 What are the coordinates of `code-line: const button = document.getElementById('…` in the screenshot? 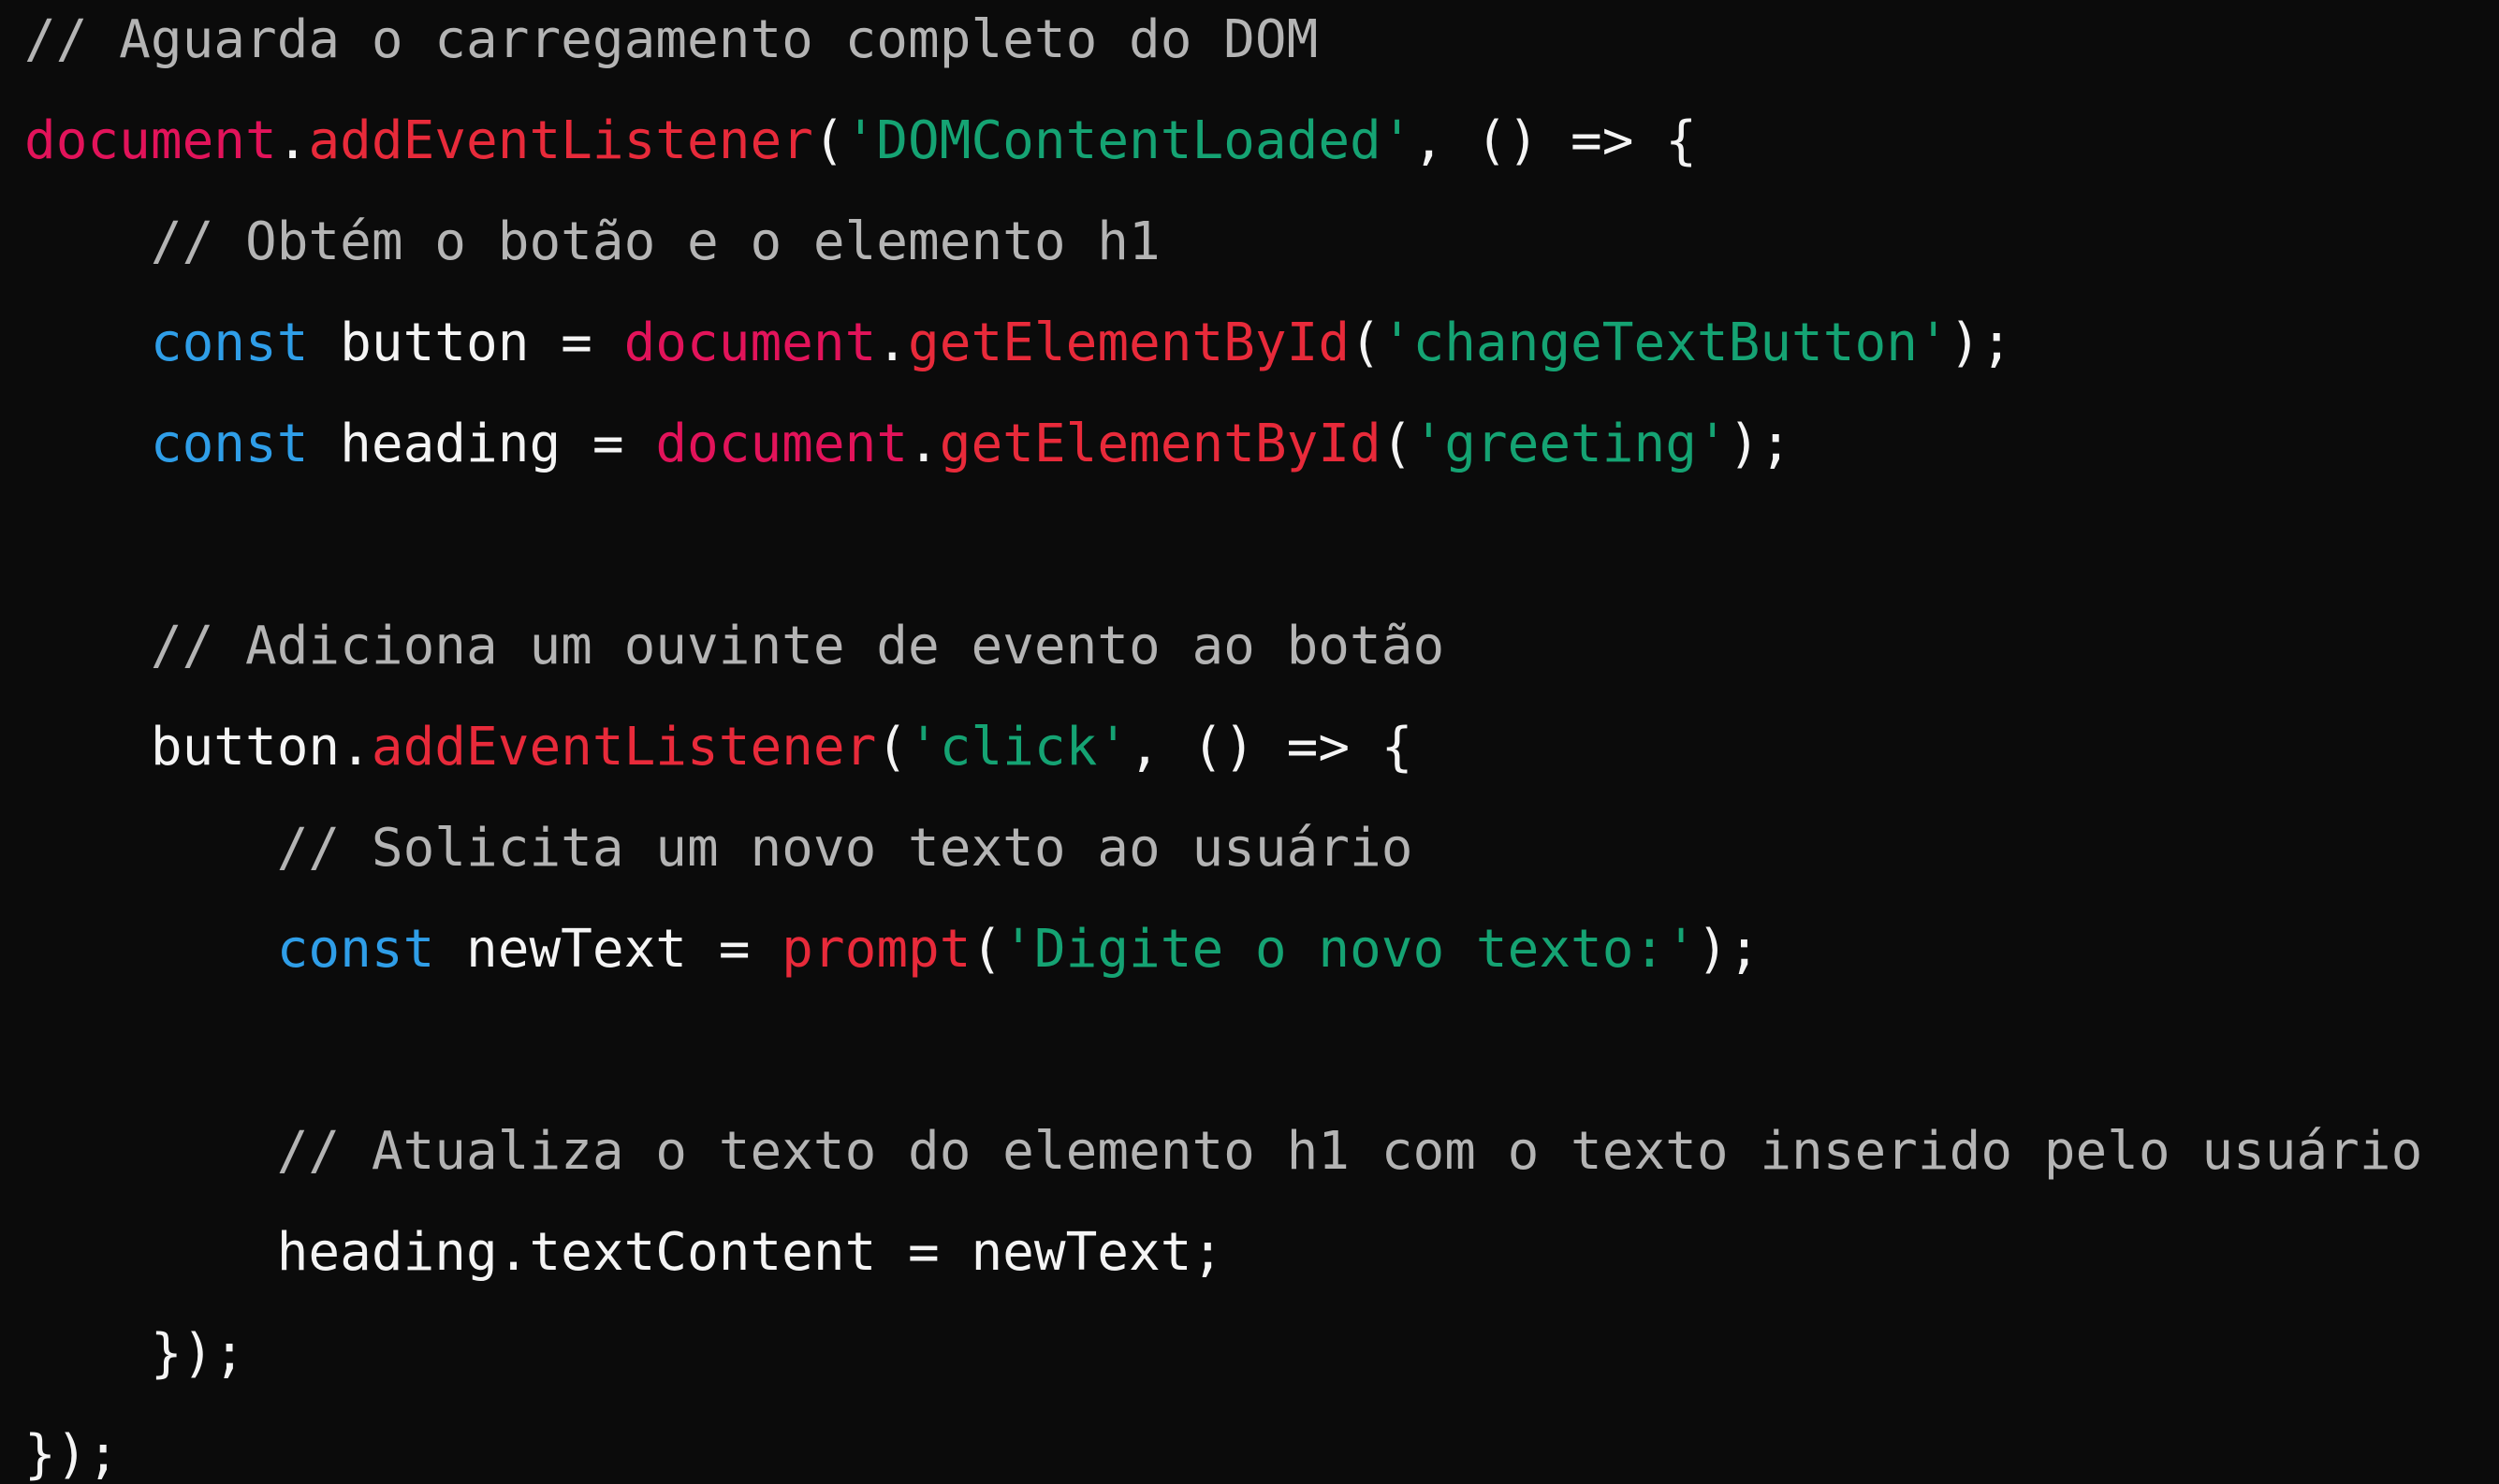 It's located at (1018, 343).